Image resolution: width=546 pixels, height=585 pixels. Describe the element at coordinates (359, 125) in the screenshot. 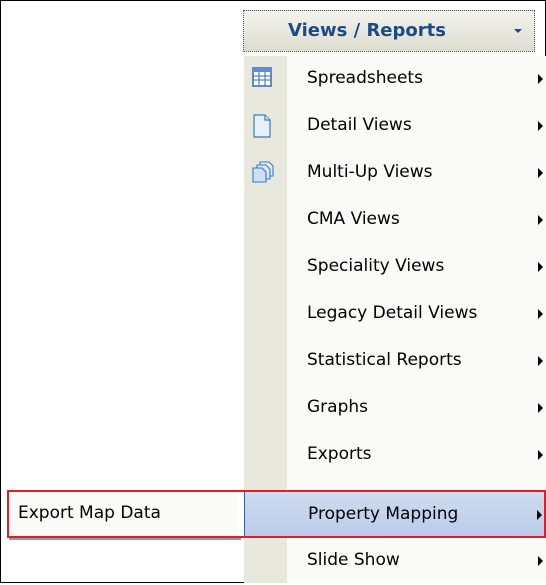

I see `menu-item-label: Detail Views` at that location.